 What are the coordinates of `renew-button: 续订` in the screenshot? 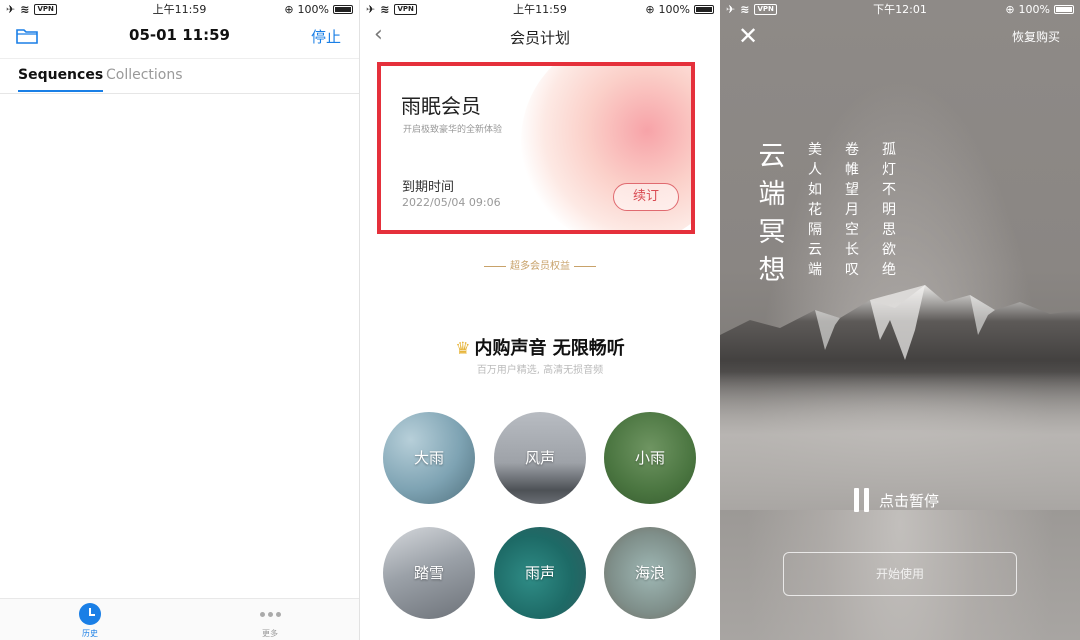 It's located at (646, 197).